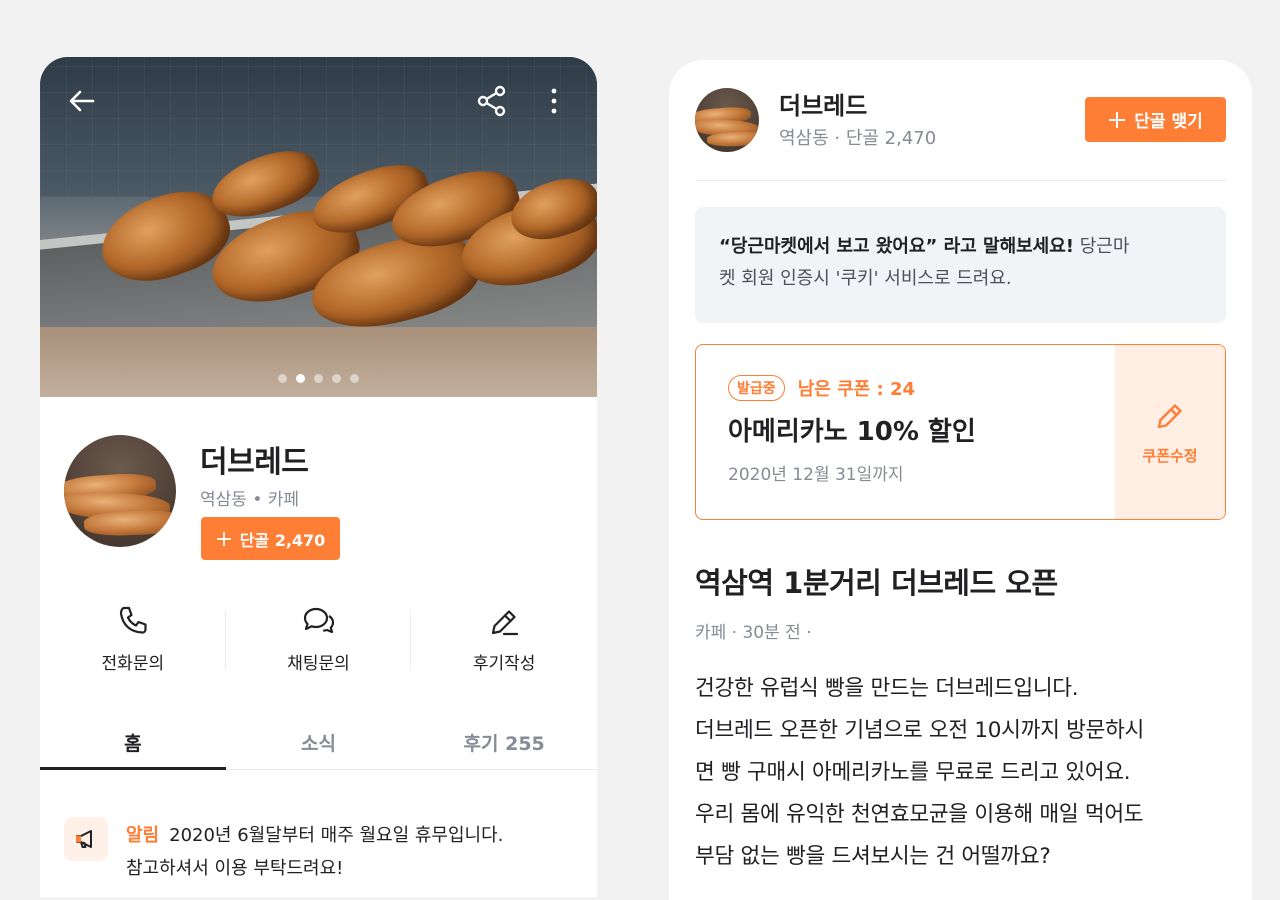 The width and height of the screenshot is (1280, 900). I want to click on contact-actions: 전화문의 채팅문의 후기작성, so click(318, 640).